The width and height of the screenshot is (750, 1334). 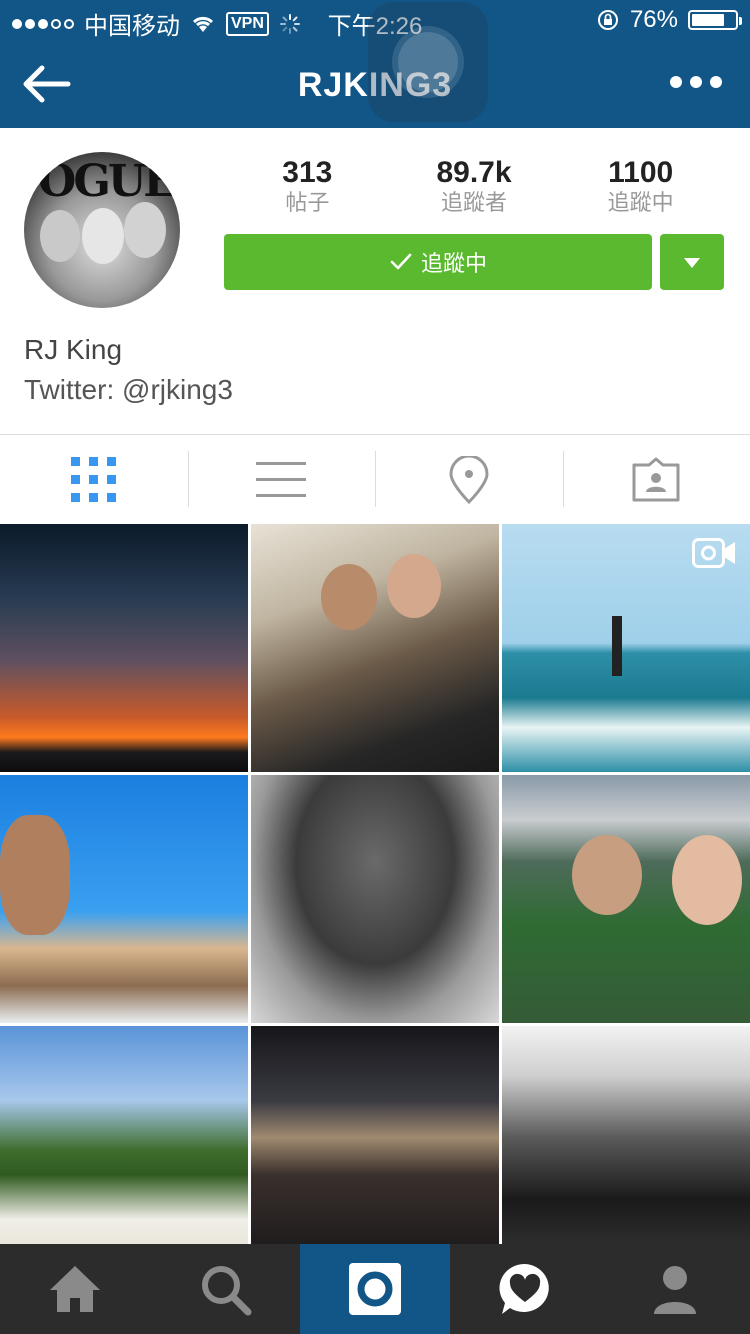 I want to click on tab-places, so click(x=469, y=479).